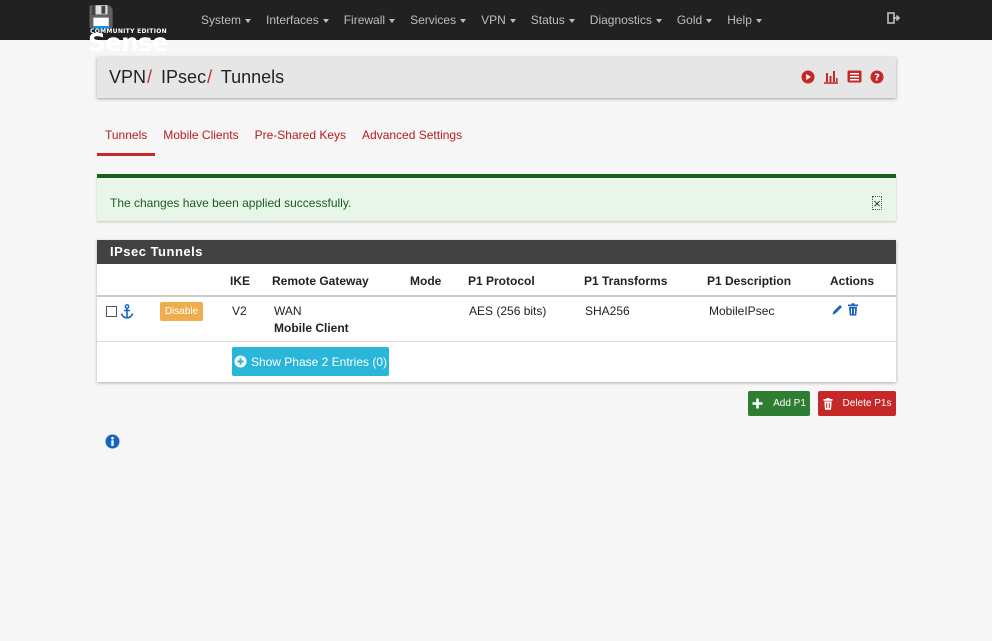 The width and height of the screenshot is (992, 641). What do you see at coordinates (852, 281) in the screenshot?
I see `col-actions: Actions` at bounding box center [852, 281].